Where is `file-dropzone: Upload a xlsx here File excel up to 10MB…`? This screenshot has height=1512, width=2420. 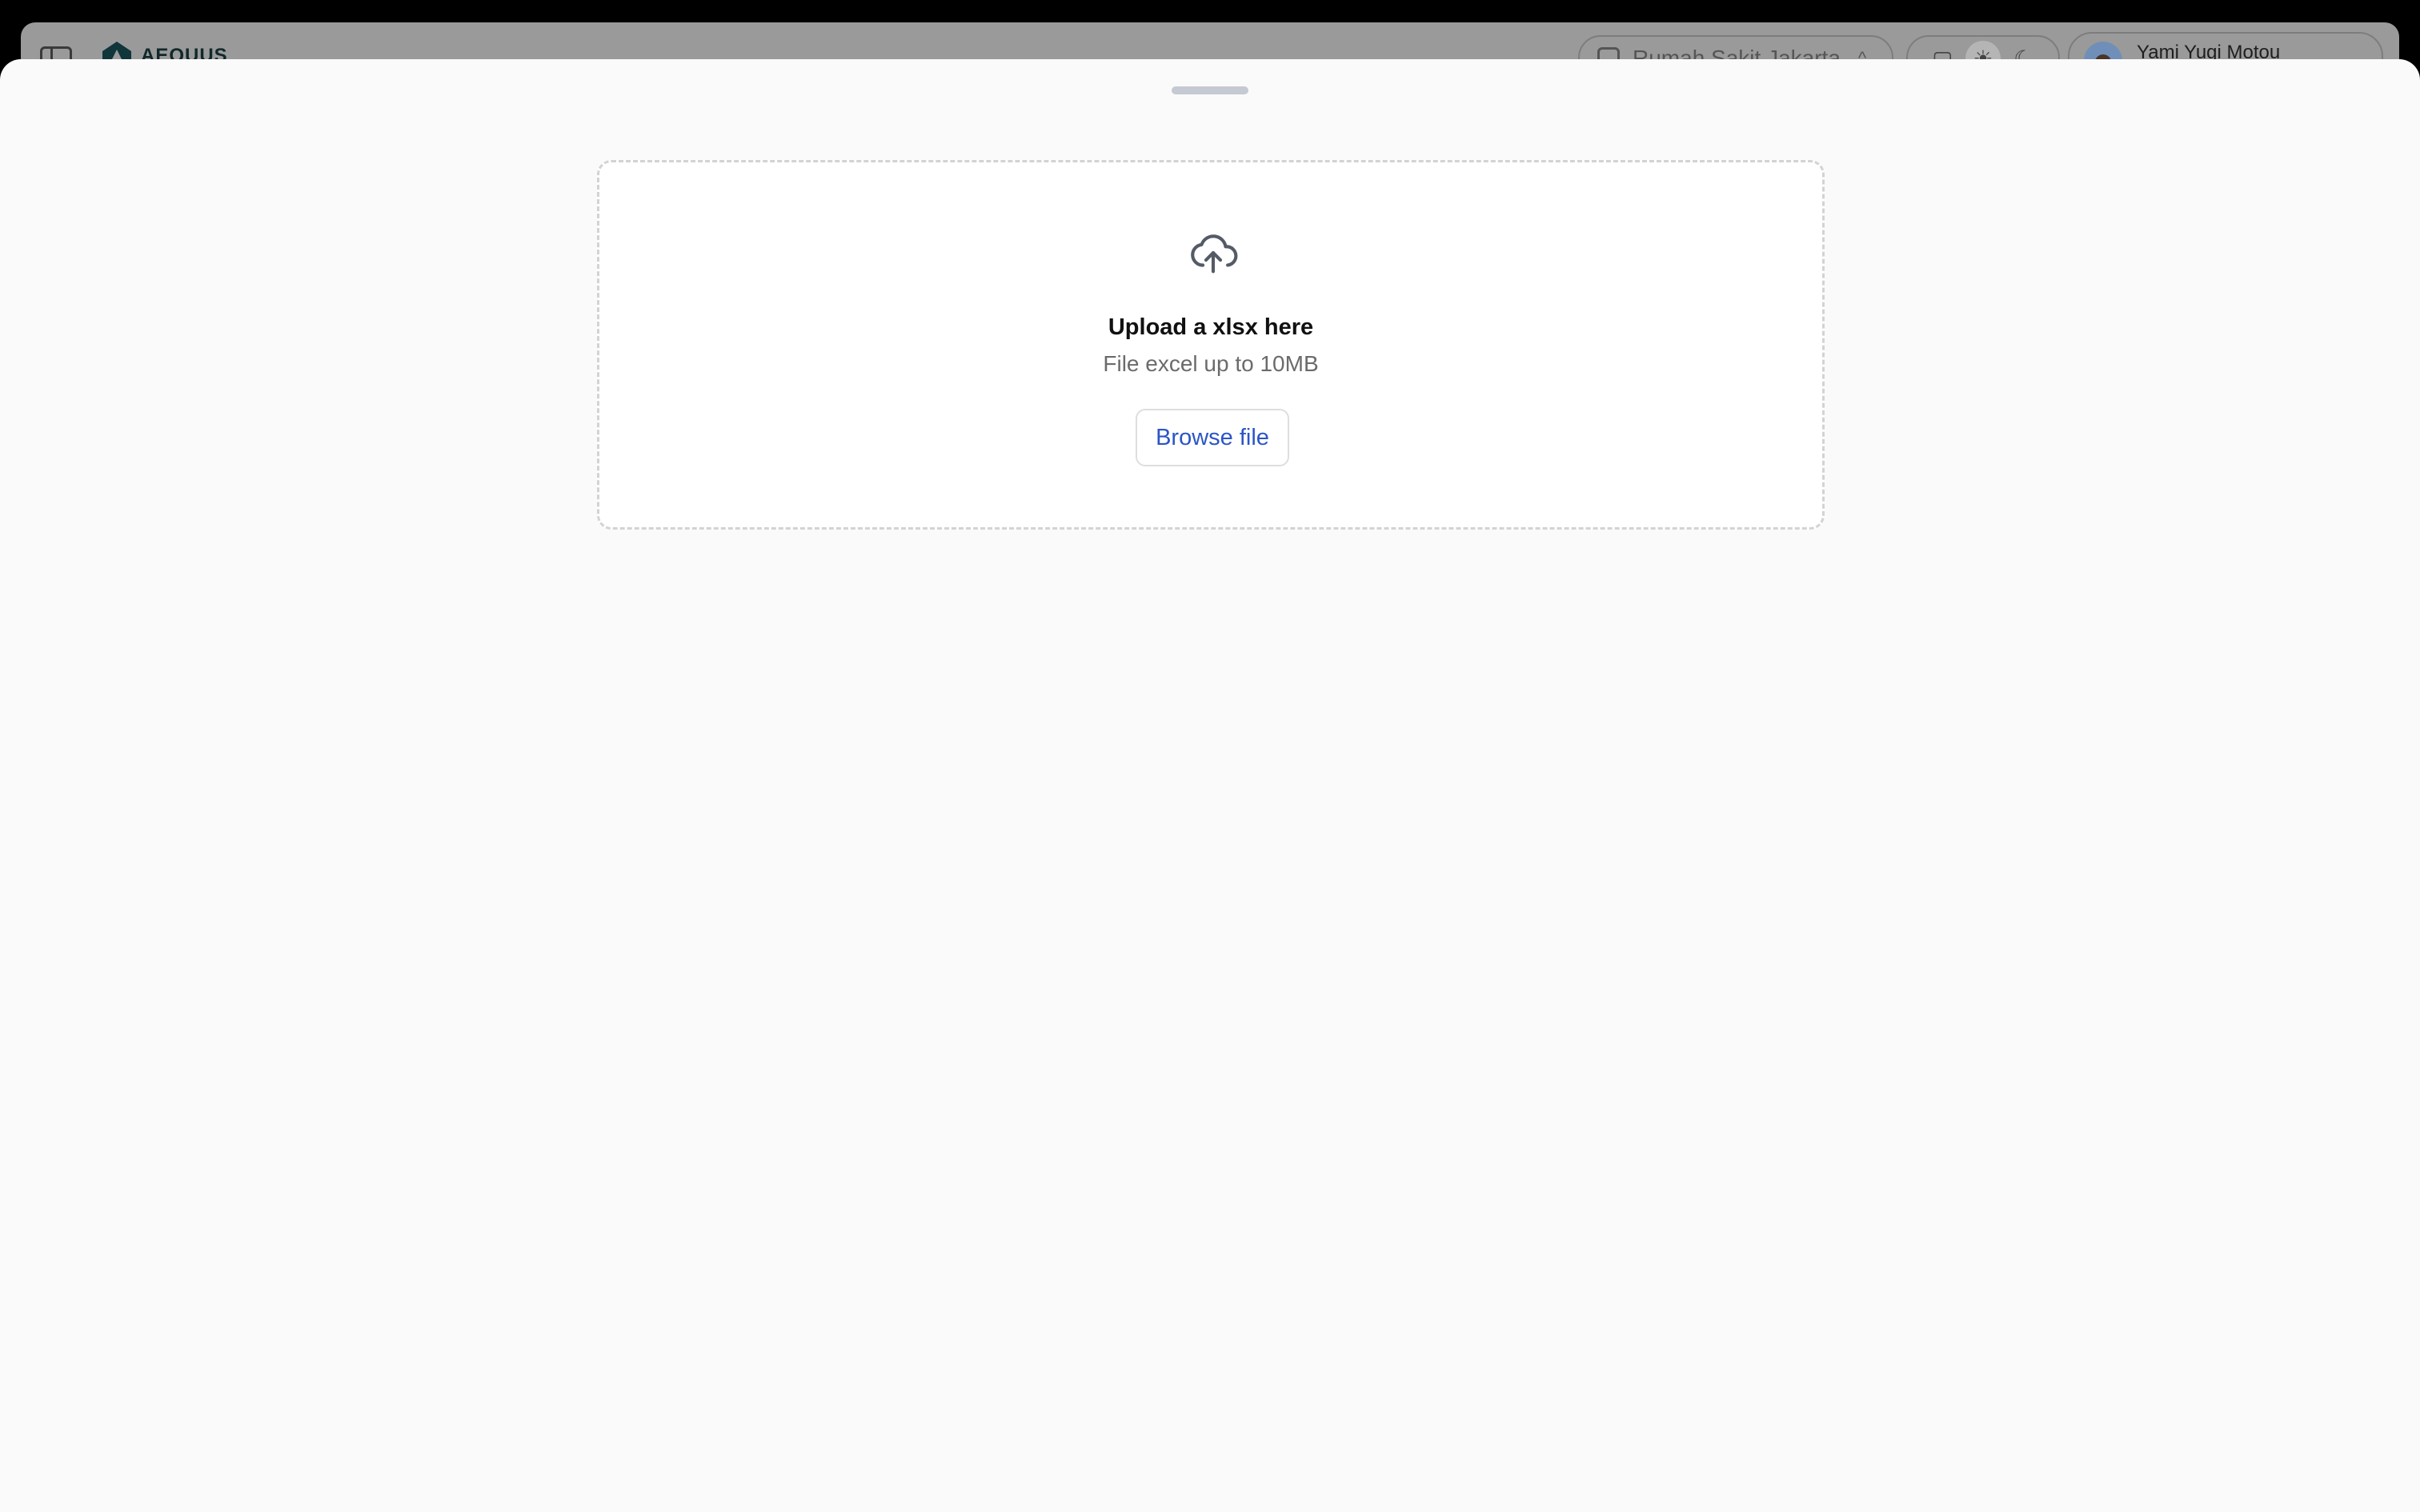 file-dropzone: Upload a xlsx here File excel up to 10MB… is located at coordinates (1211, 345).